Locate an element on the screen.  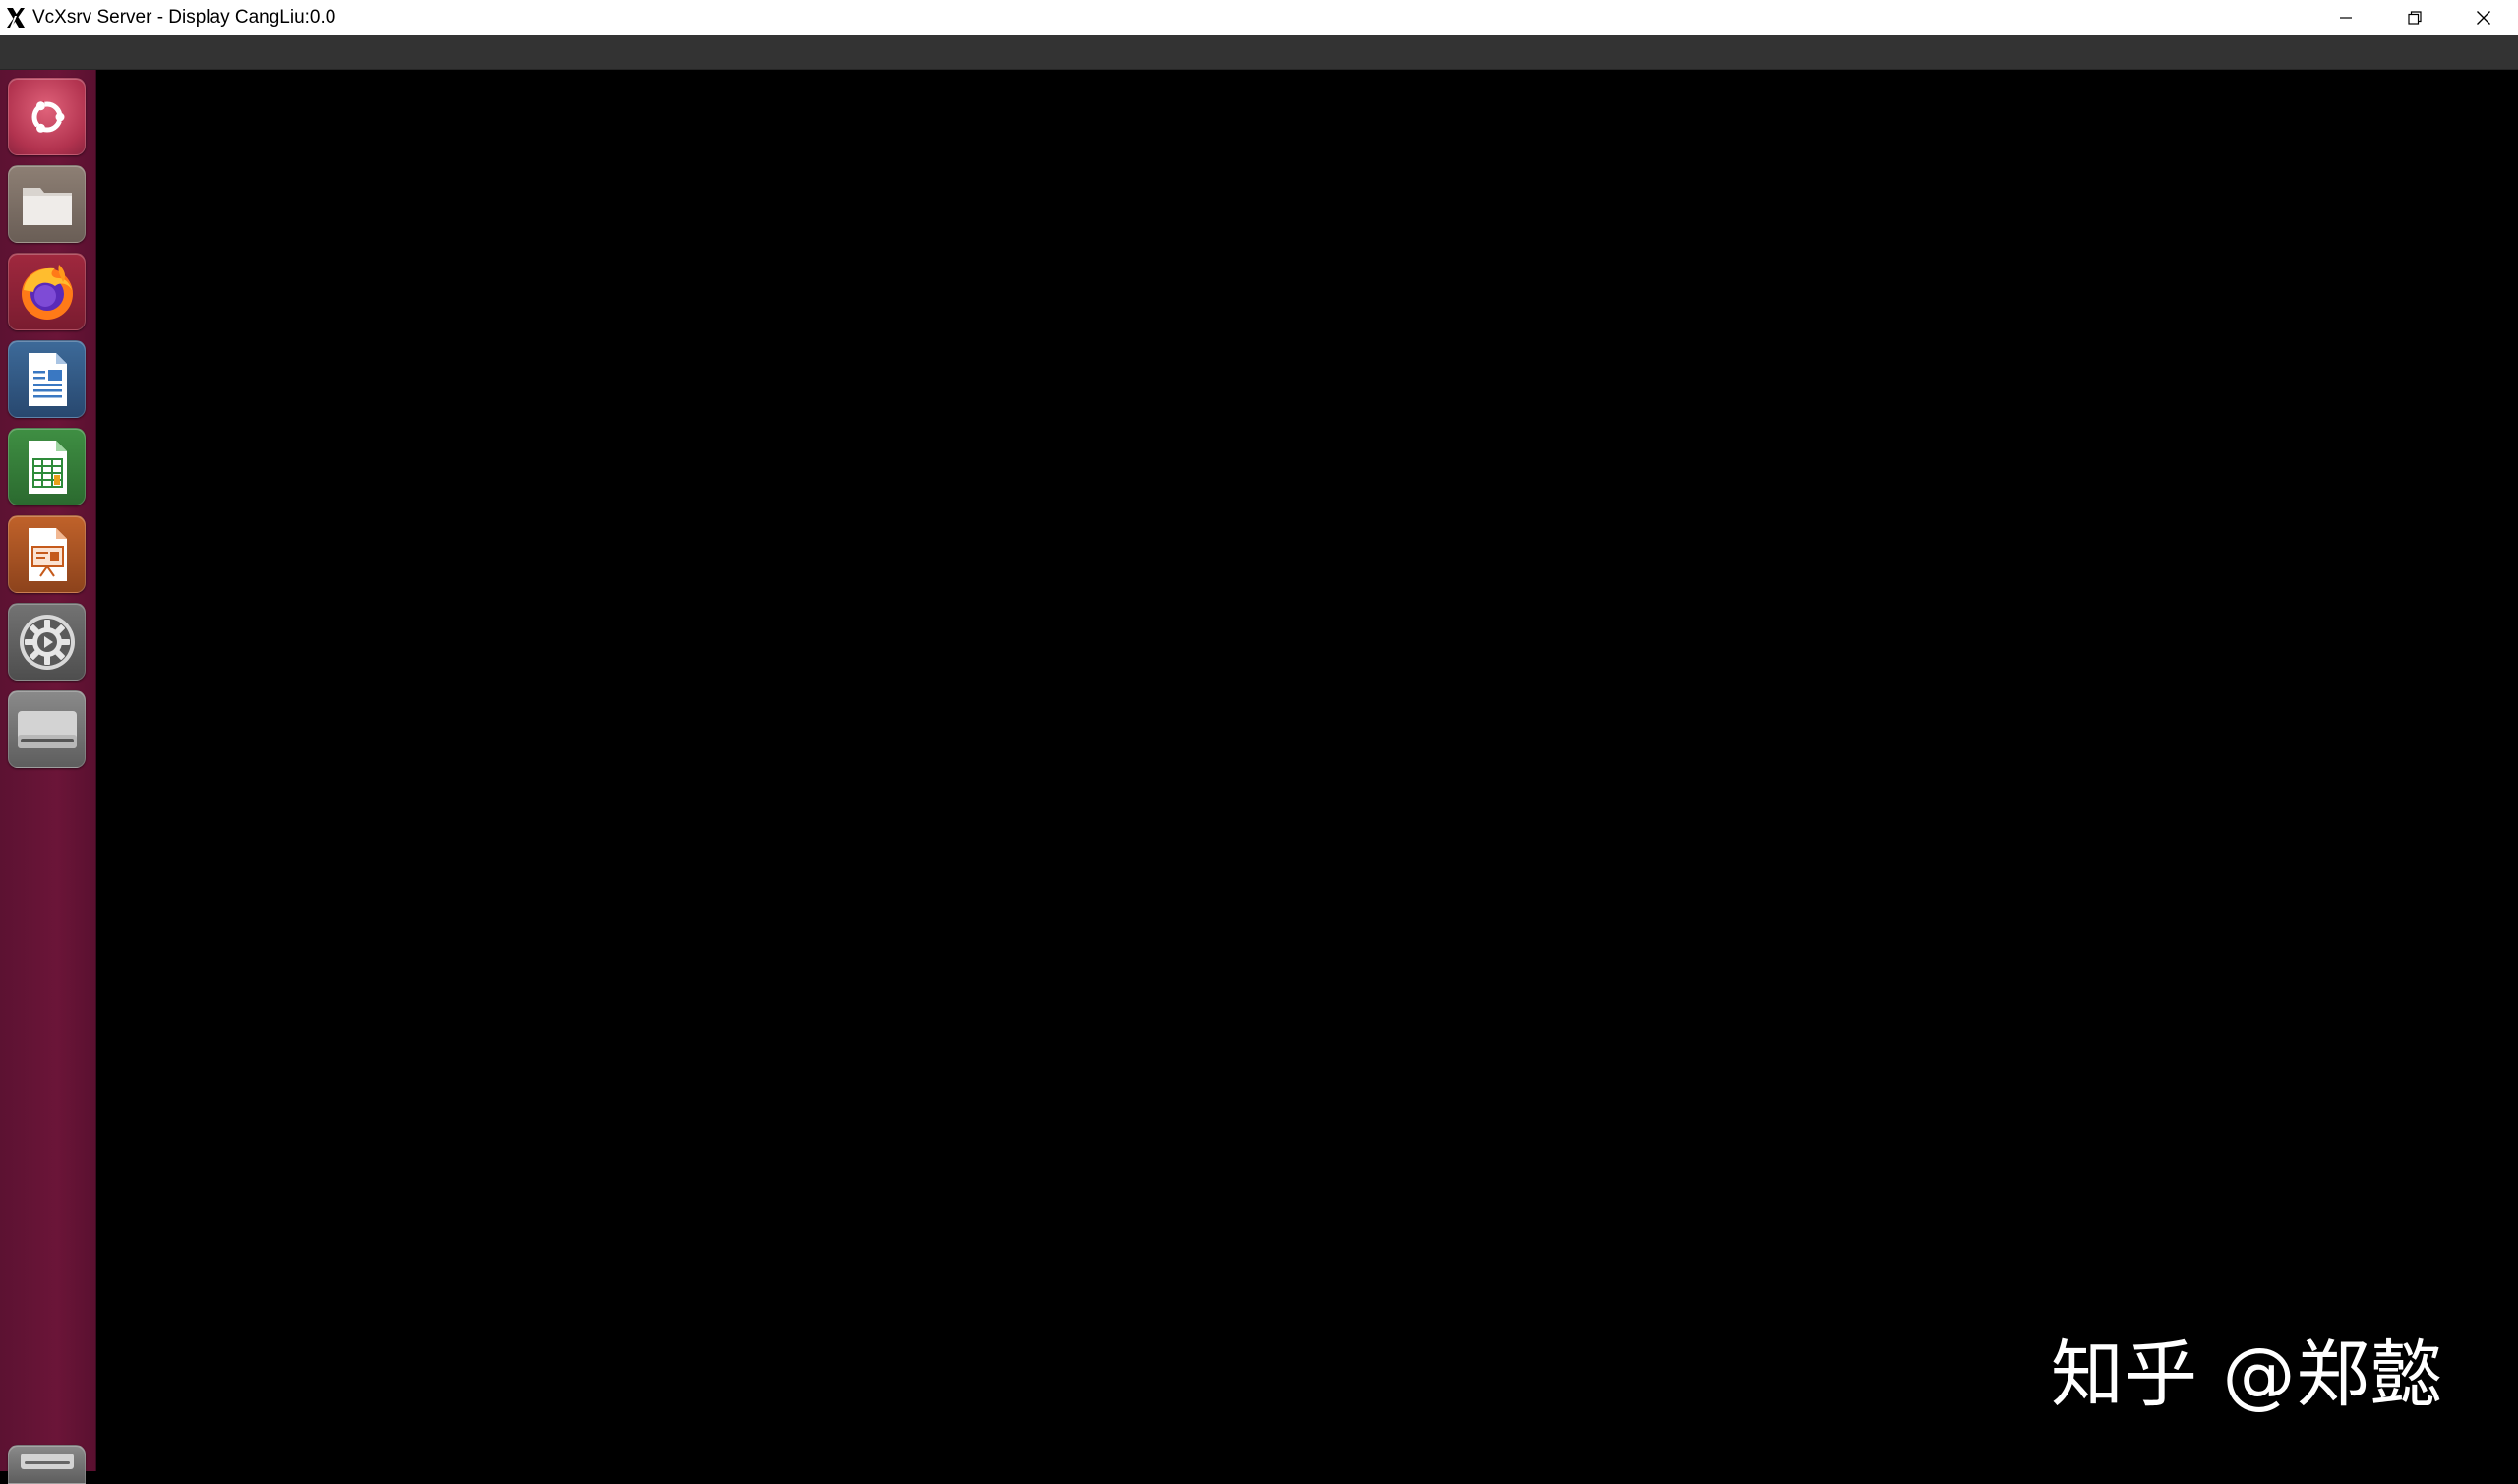
ubuntu-logo-icon is located at coordinates (47, 117).